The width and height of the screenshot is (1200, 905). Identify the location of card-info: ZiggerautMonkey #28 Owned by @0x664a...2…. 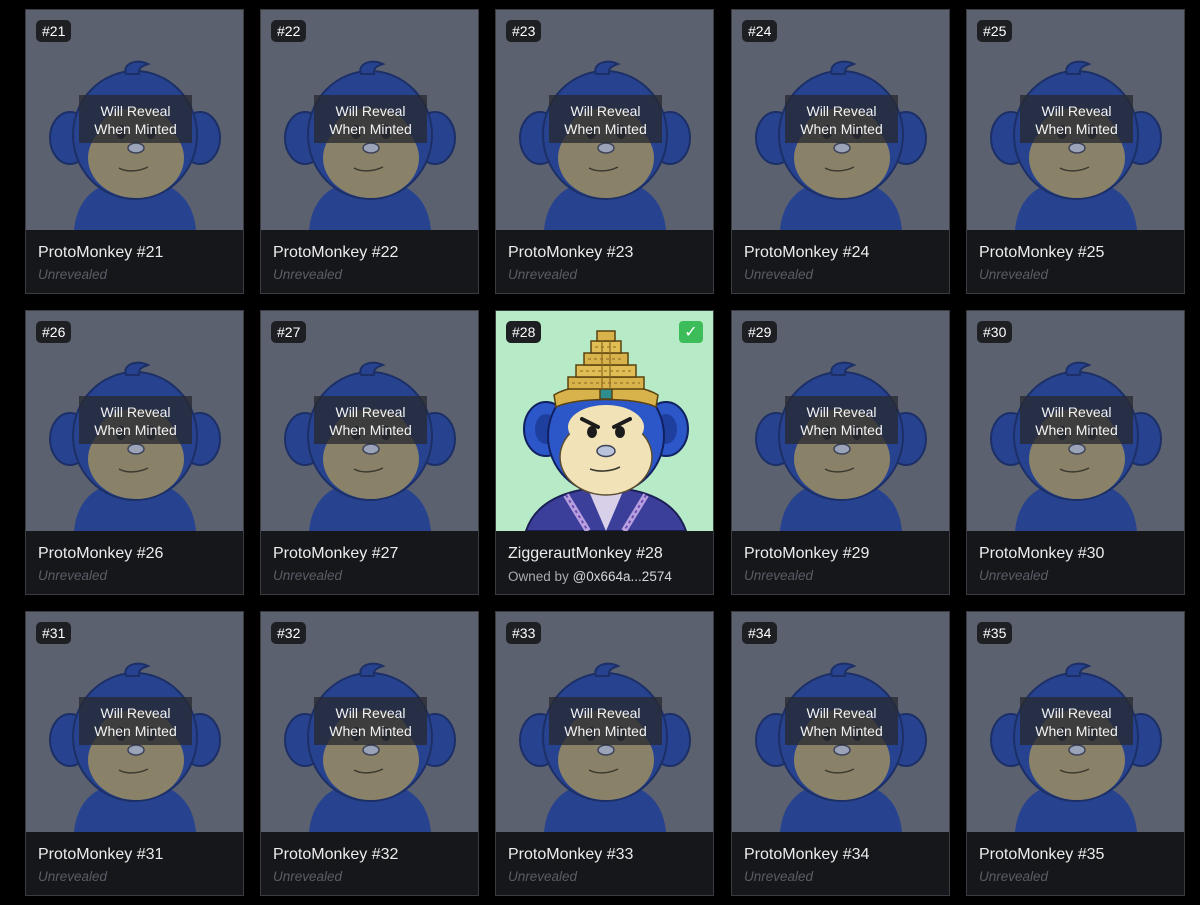
(604, 562).